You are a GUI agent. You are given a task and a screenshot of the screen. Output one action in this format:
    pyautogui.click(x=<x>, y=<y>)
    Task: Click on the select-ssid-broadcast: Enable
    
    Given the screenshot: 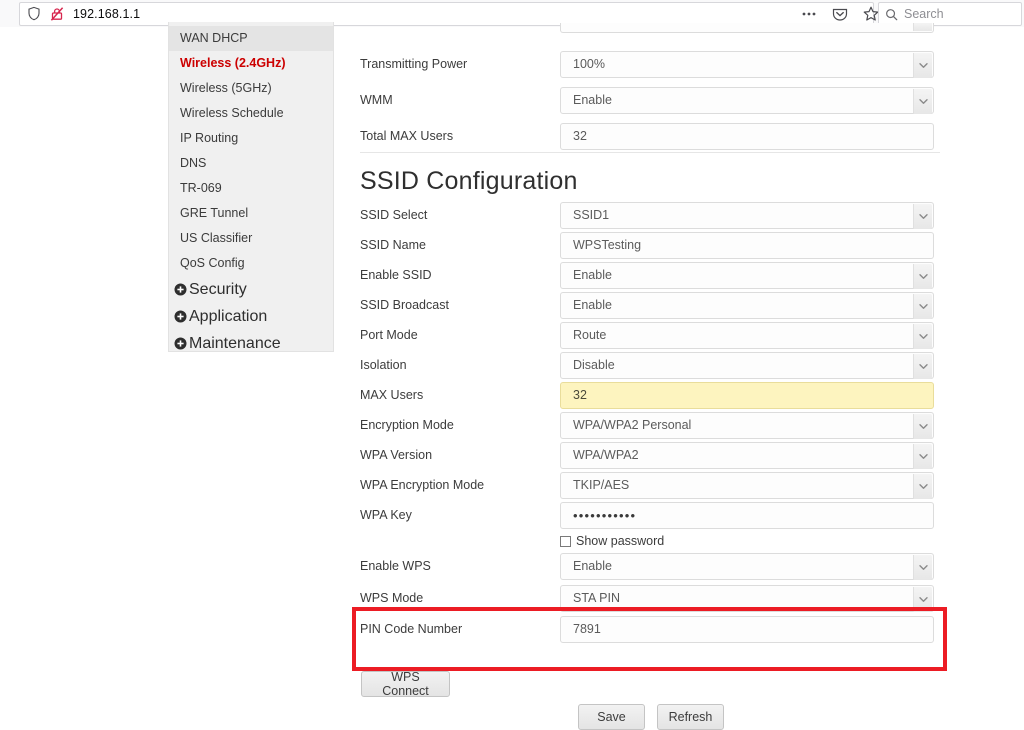 What is the action you would take?
    pyautogui.click(x=747, y=305)
    